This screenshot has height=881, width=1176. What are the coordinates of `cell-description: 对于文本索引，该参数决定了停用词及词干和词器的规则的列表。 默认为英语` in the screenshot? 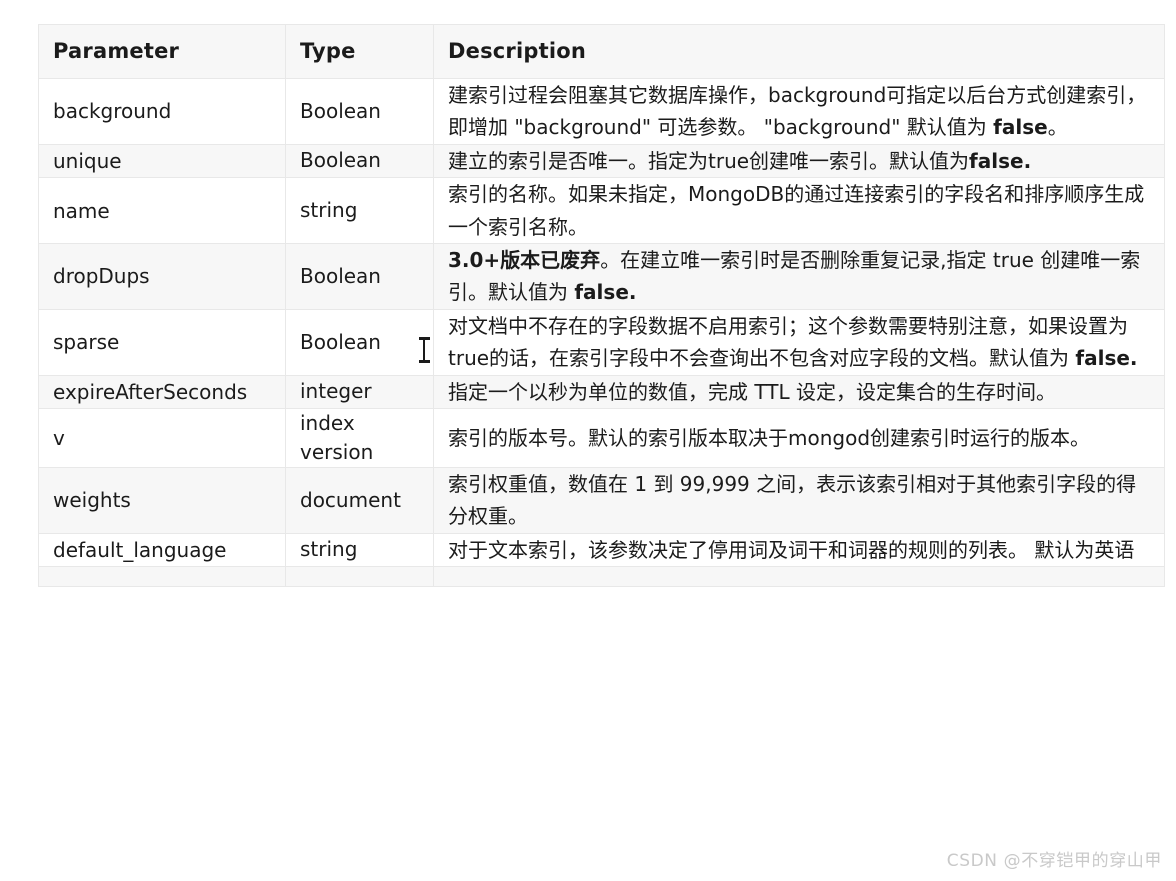 It's located at (799, 550).